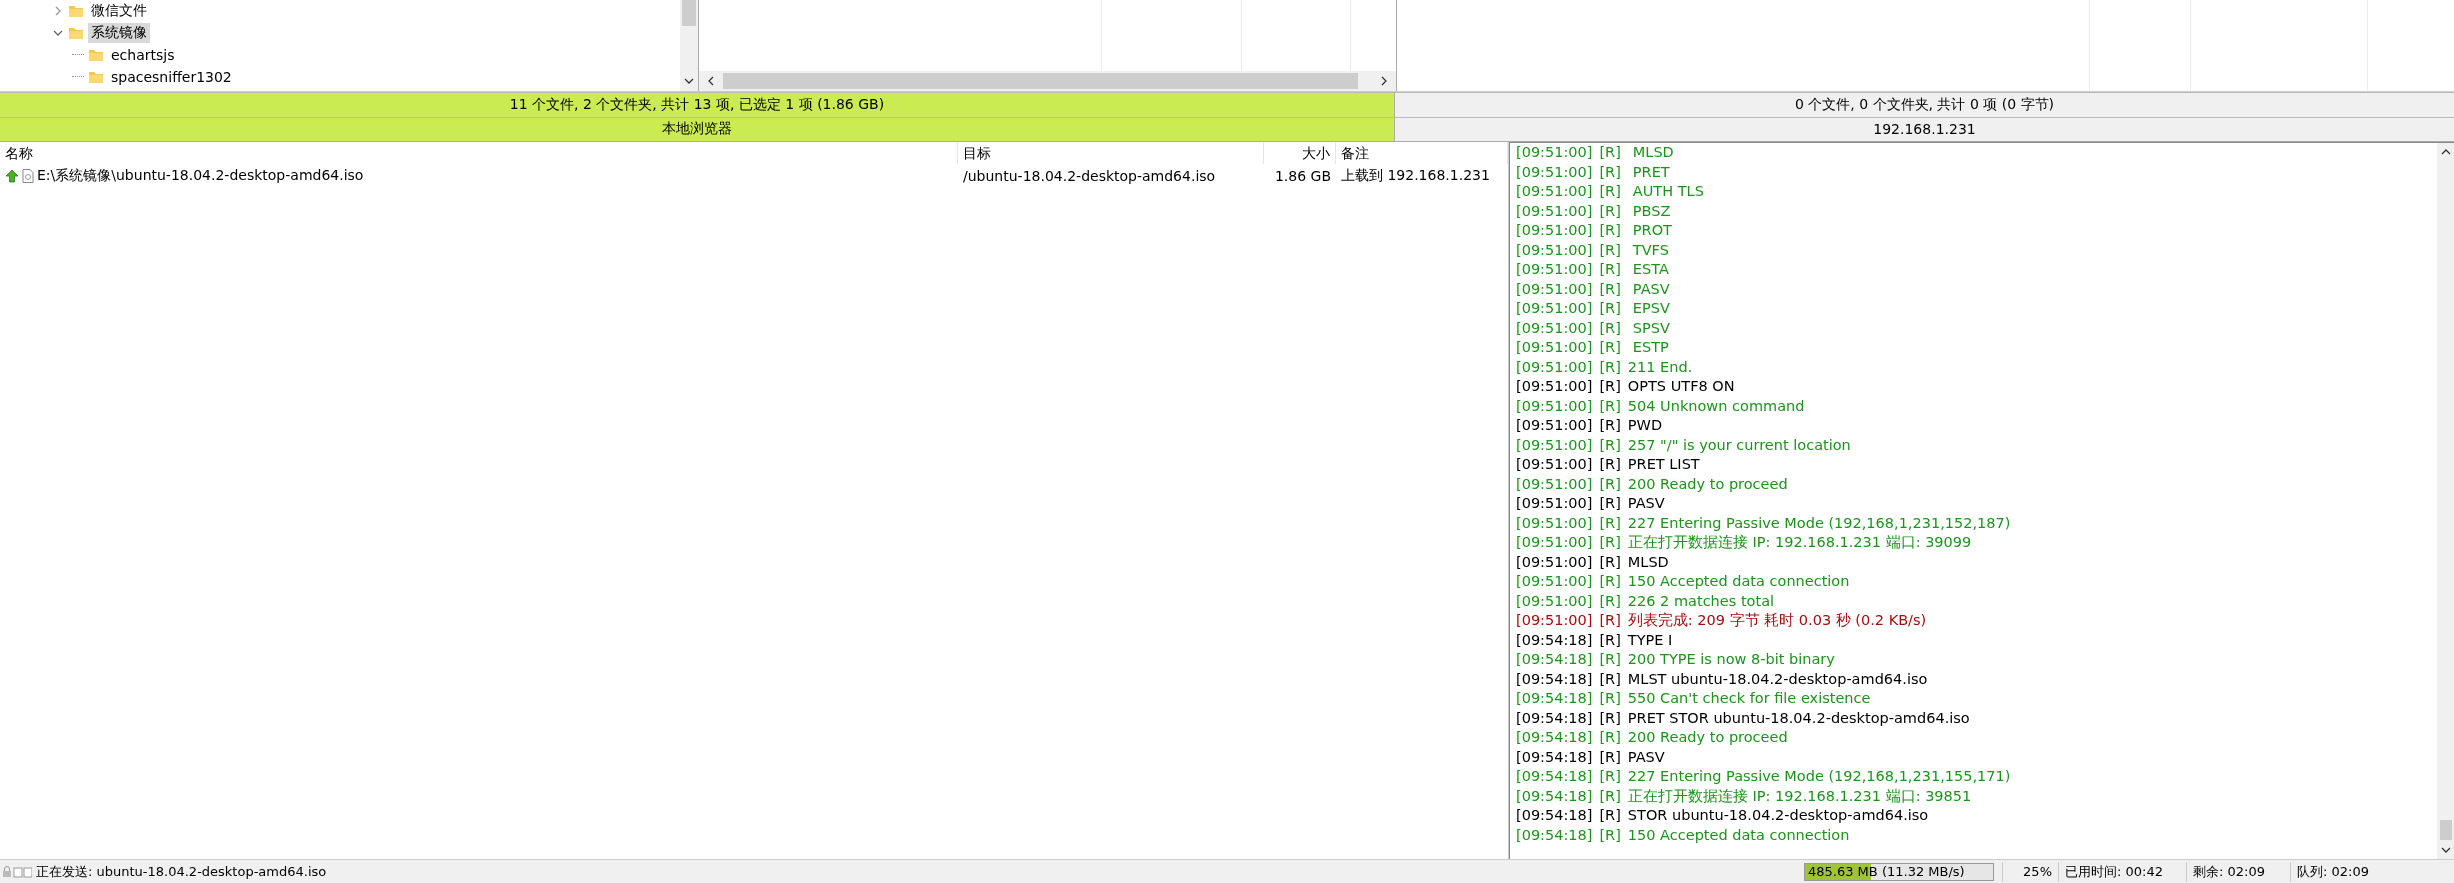 The image size is (2454, 883). What do you see at coordinates (1681, 386) in the screenshot?
I see `log-message: OPTS UTF8 ON` at bounding box center [1681, 386].